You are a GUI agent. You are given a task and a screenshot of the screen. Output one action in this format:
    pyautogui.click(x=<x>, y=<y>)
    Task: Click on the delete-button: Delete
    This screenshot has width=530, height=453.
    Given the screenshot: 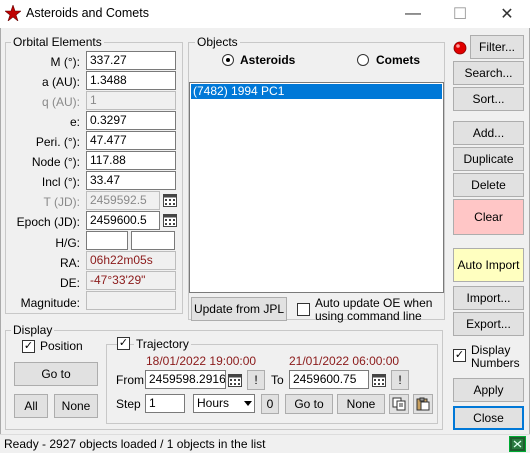 What is the action you would take?
    pyautogui.click(x=488, y=185)
    